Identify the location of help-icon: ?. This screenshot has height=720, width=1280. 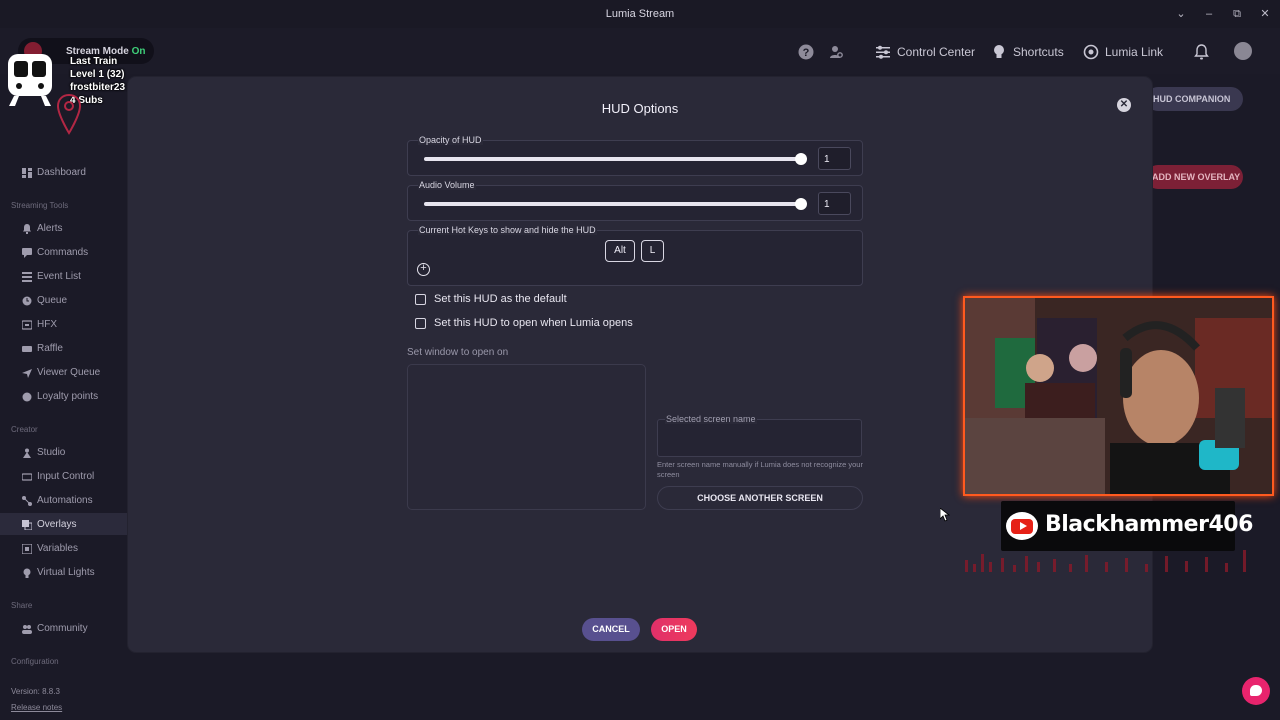
(806, 52).